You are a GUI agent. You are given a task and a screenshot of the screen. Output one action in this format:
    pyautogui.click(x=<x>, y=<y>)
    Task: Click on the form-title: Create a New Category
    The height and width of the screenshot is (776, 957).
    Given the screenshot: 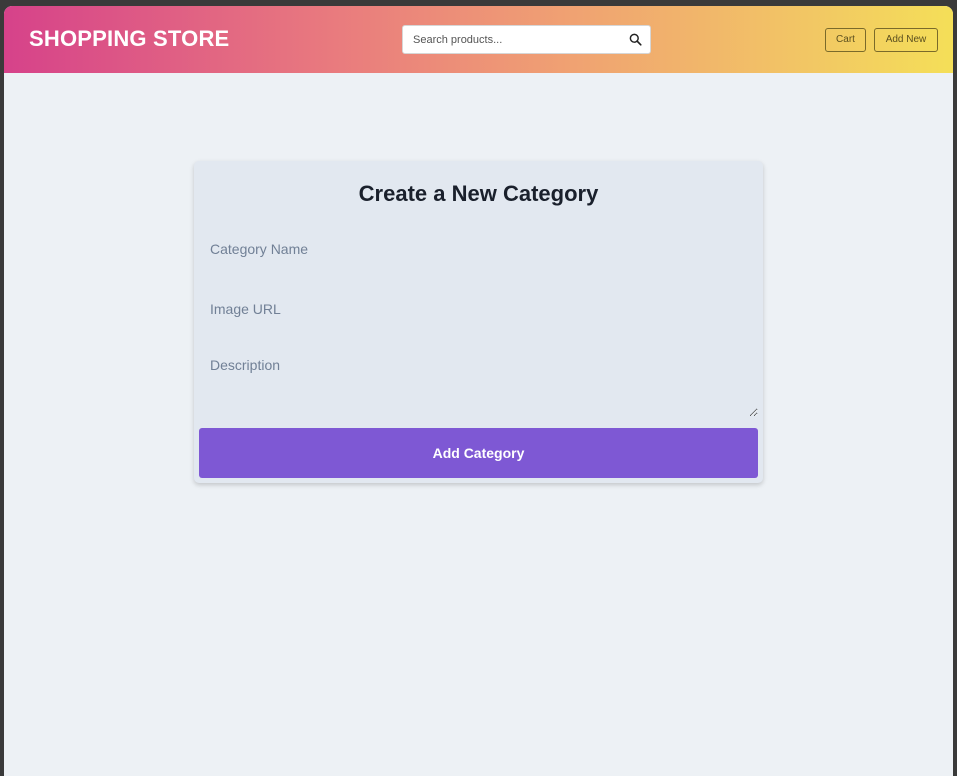 What is the action you would take?
    pyautogui.click(x=478, y=193)
    